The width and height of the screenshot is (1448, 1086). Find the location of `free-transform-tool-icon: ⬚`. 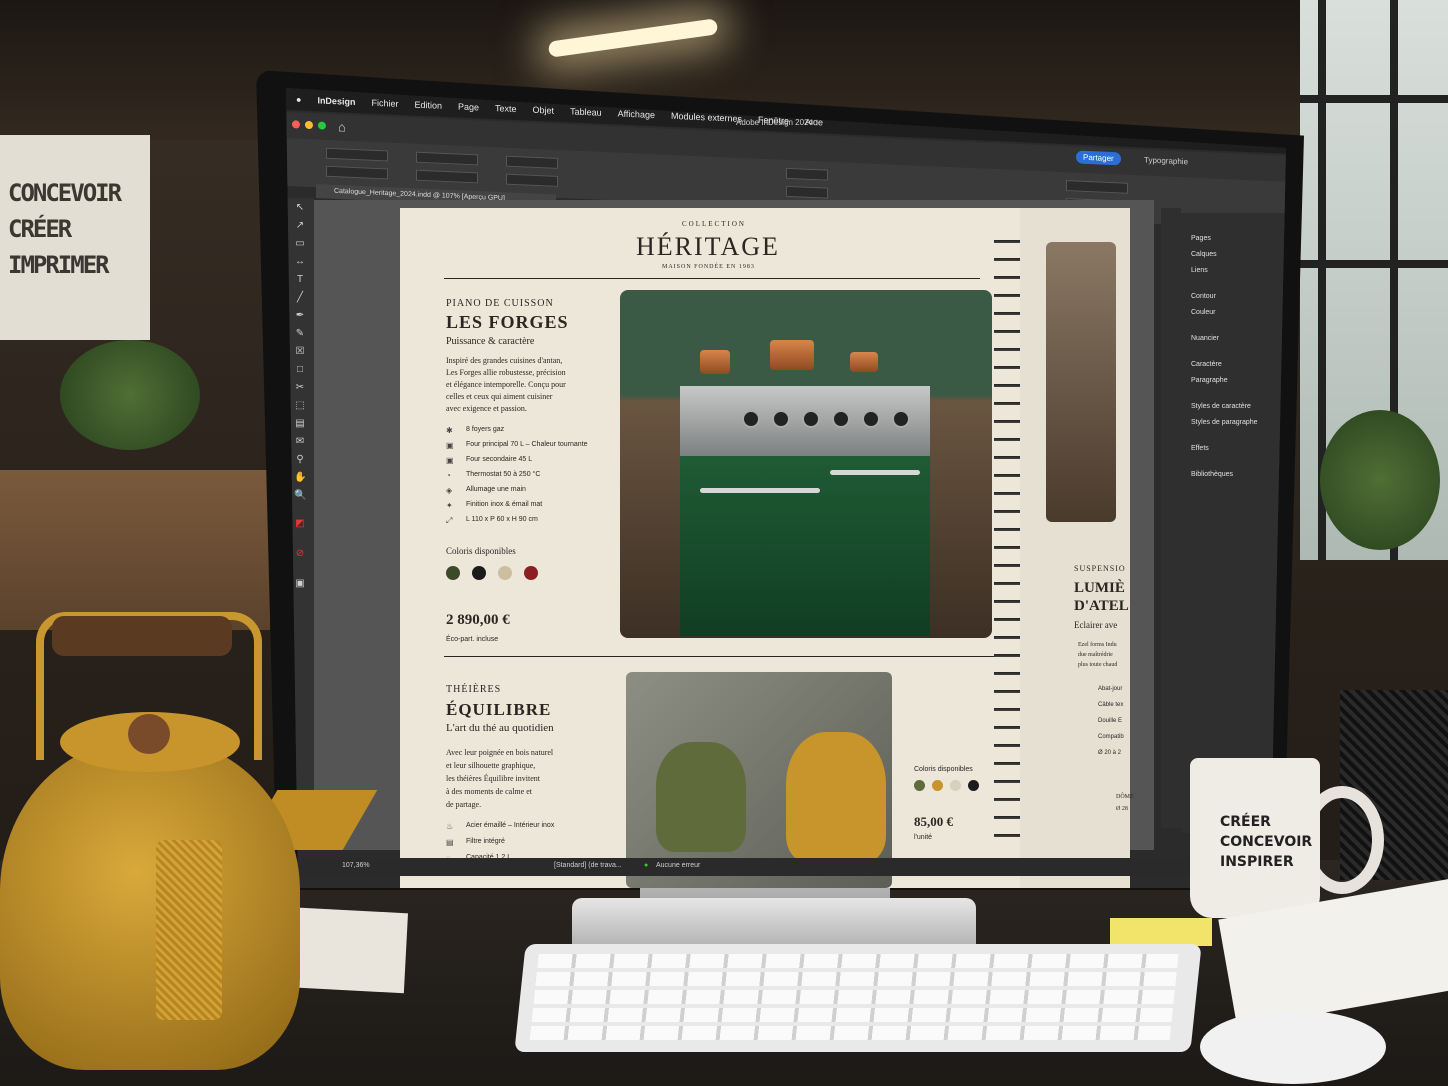

free-transform-tool-icon: ⬚ is located at coordinates (300, 406).